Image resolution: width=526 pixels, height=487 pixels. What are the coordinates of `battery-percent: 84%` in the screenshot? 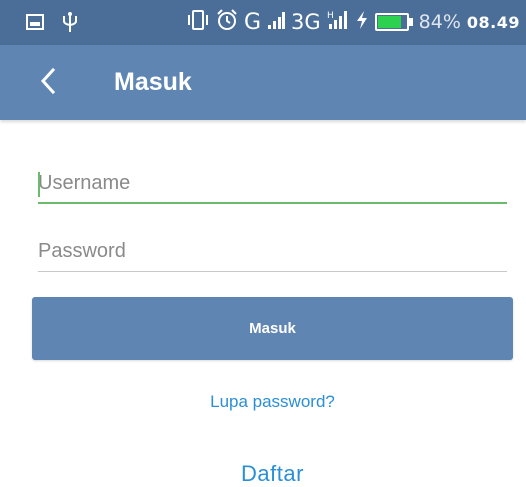 It's located at (439, 22).